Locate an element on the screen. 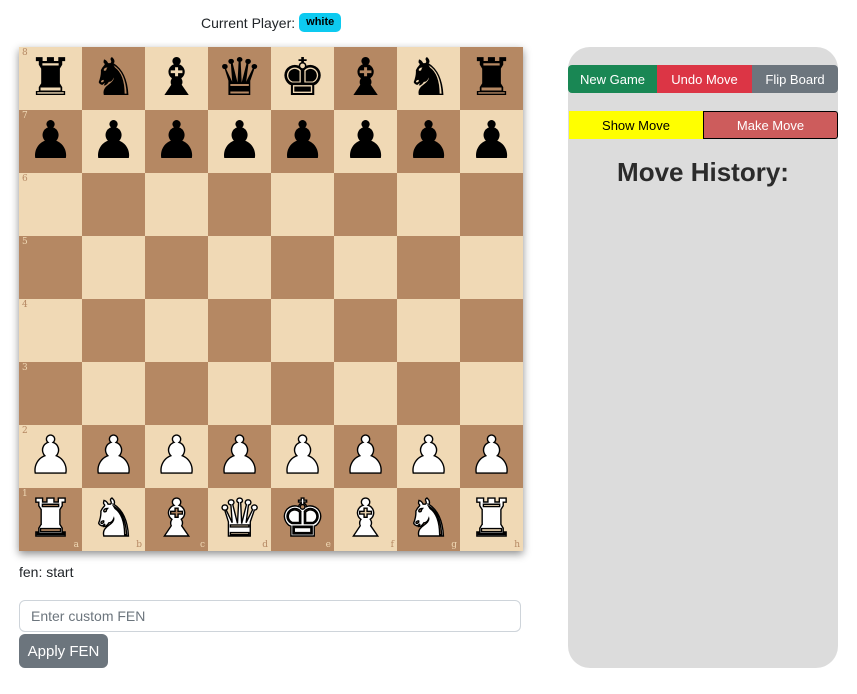  square-a8: 8 ♜ is located at coordinates (50, 78).